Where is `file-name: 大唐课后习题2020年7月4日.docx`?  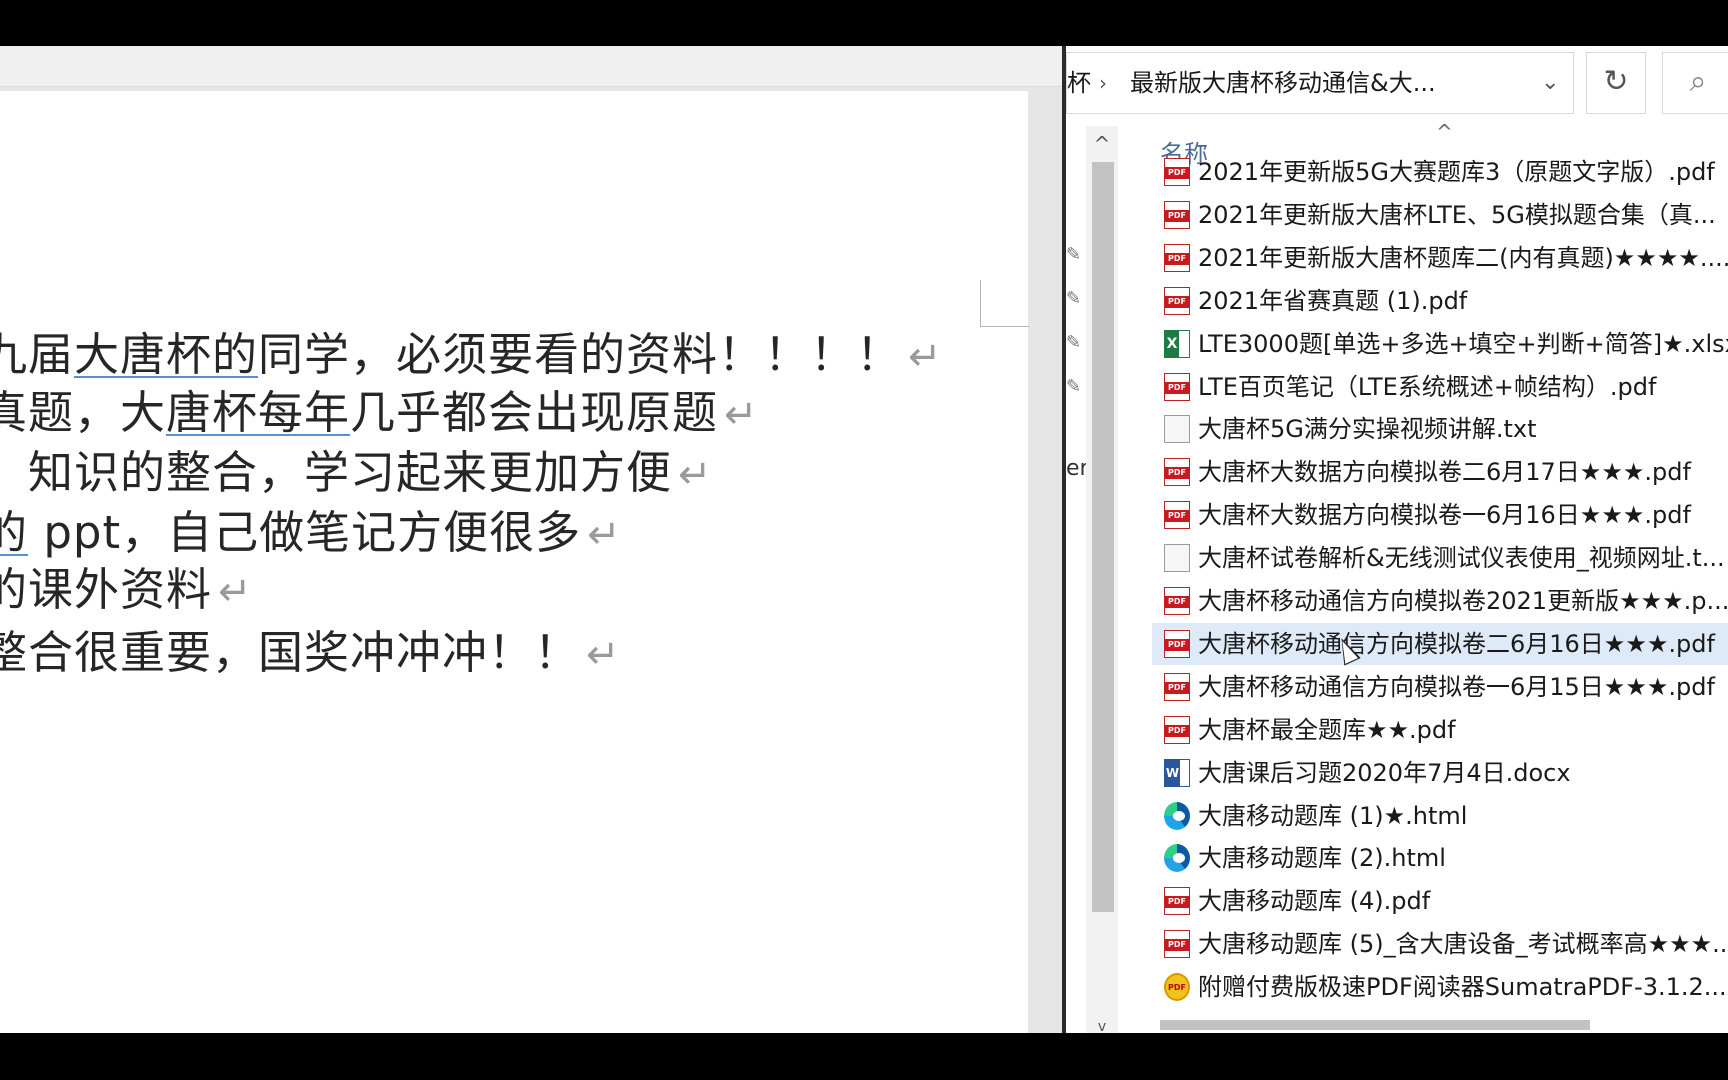 file-name: 大唐课后习题2020年7月4日.docx is located at coordinates (1384, 772).